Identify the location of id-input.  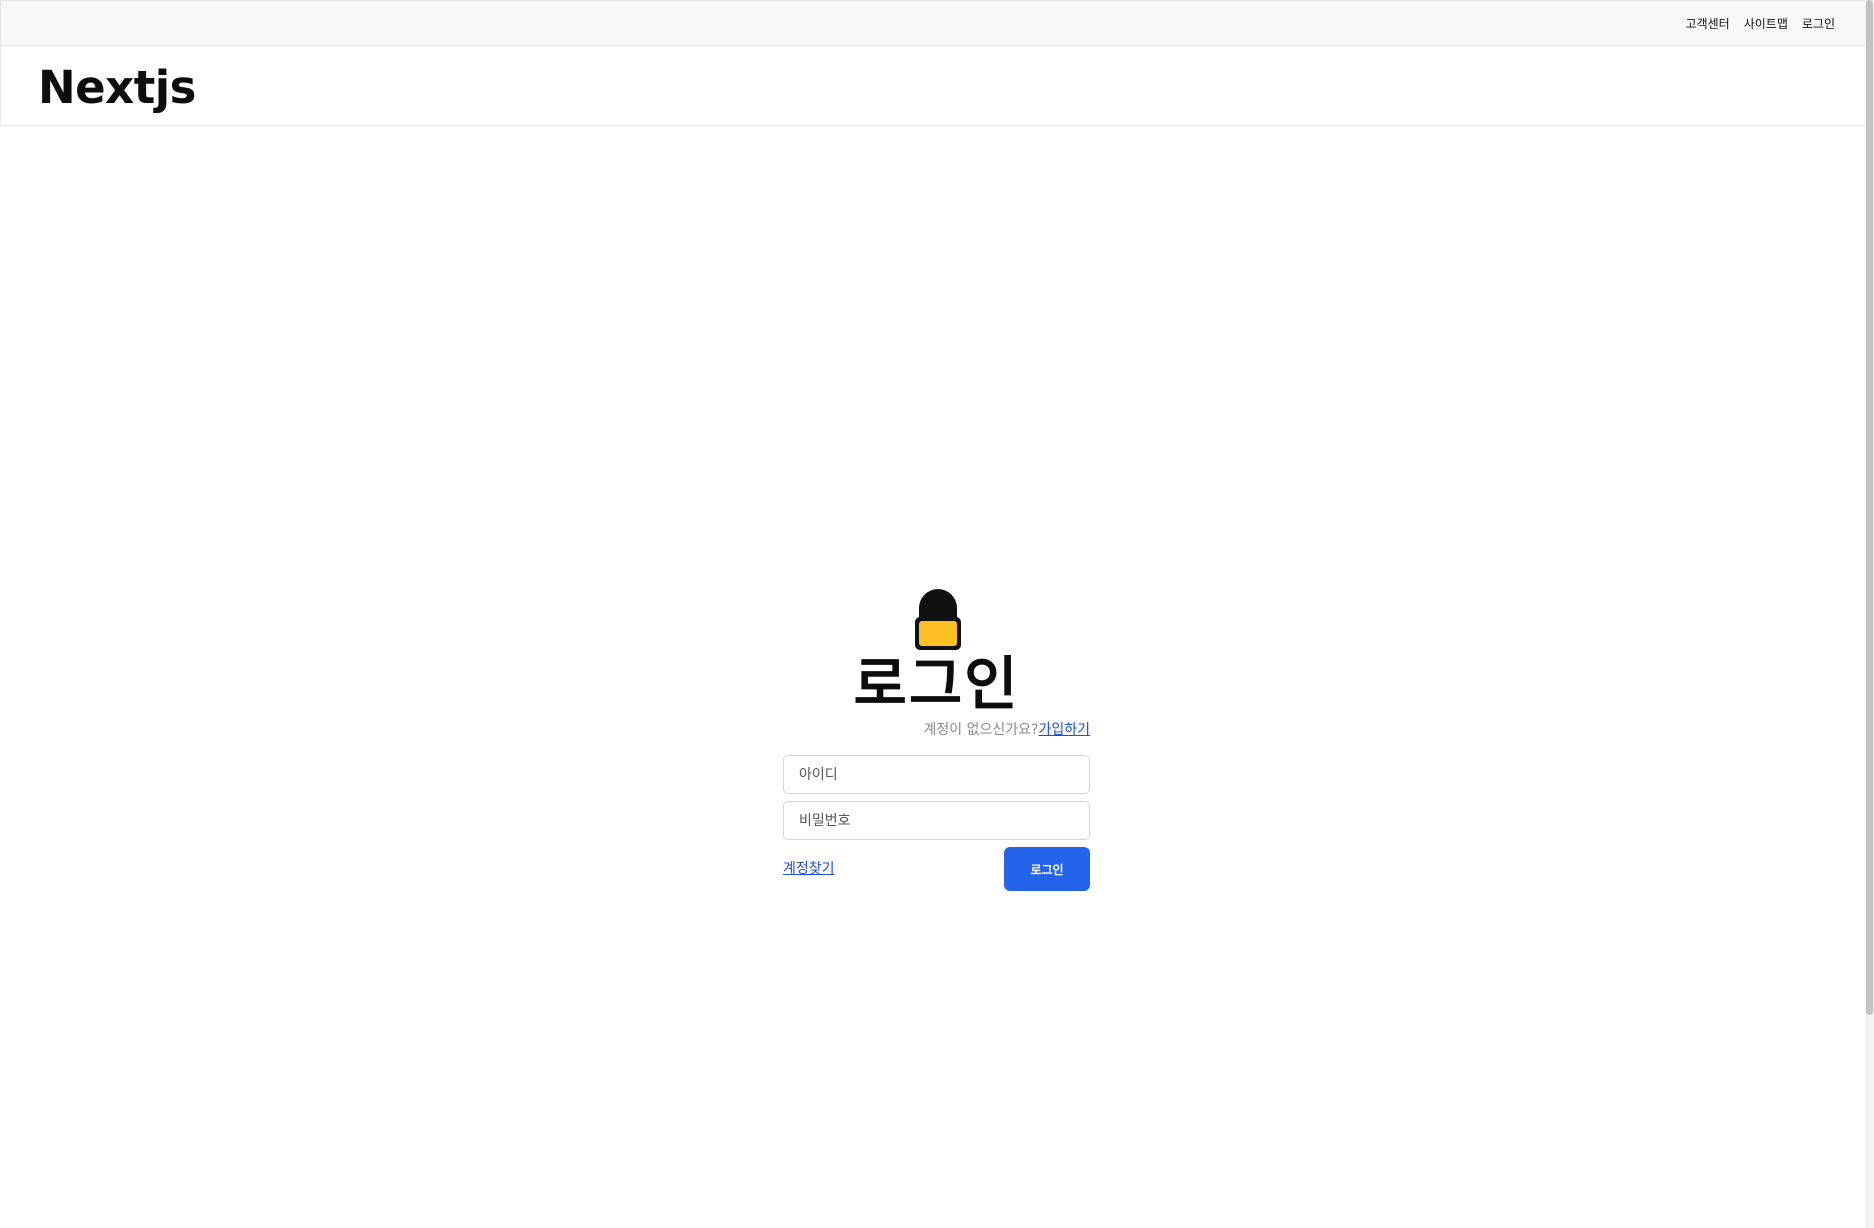
(936, 774).